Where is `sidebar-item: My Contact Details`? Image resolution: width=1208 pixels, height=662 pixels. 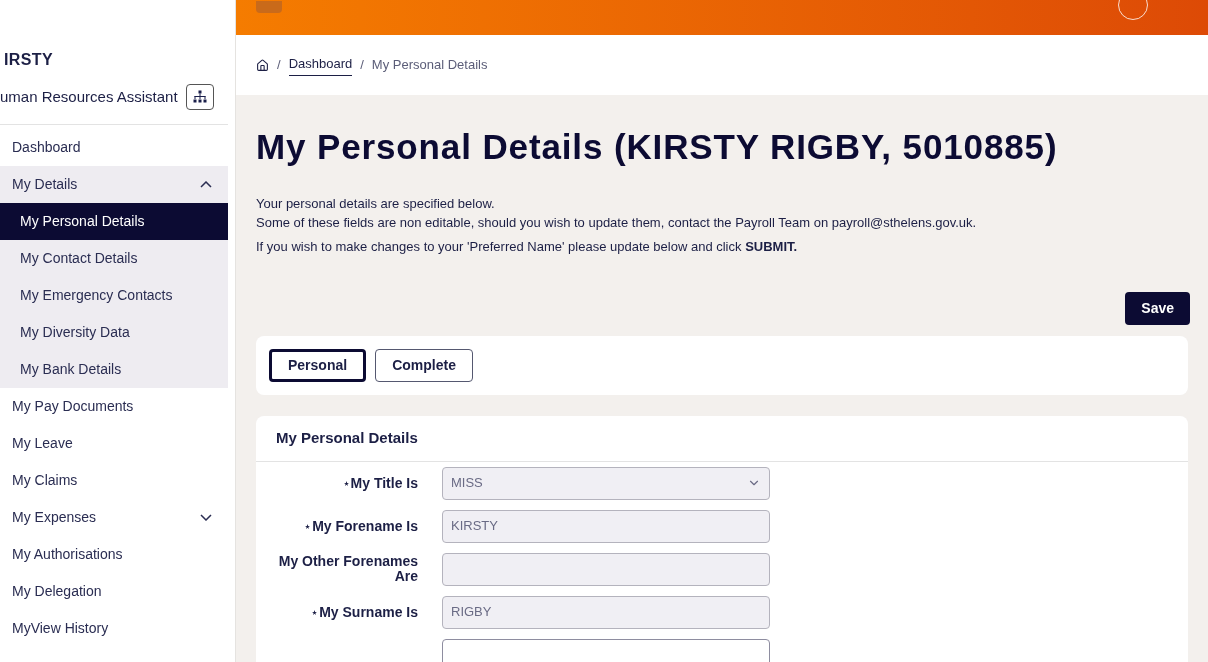 sidebar-item: My Contact Details is located at coordinates (114, 258).